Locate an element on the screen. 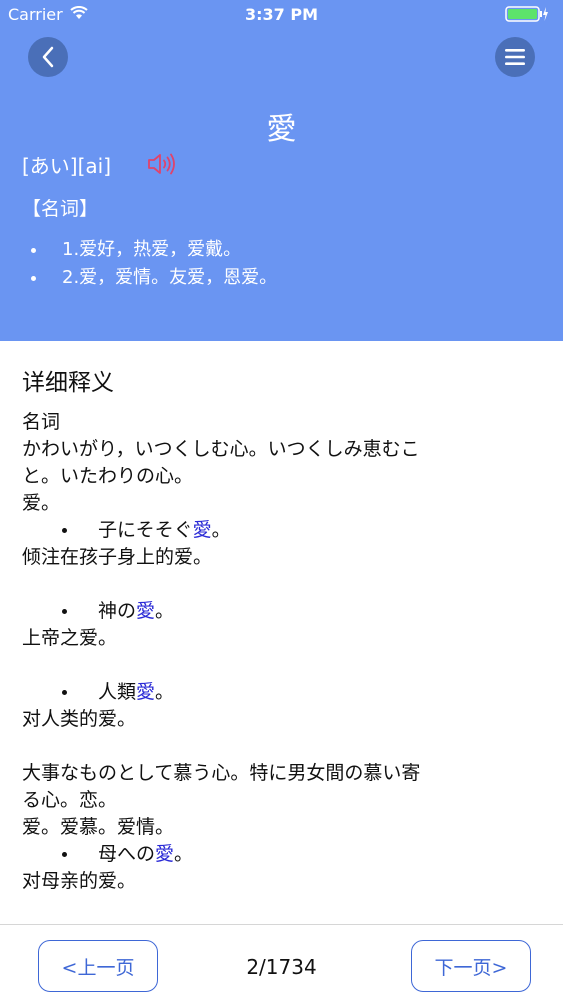  back-button is located at coordinates (48, 57).